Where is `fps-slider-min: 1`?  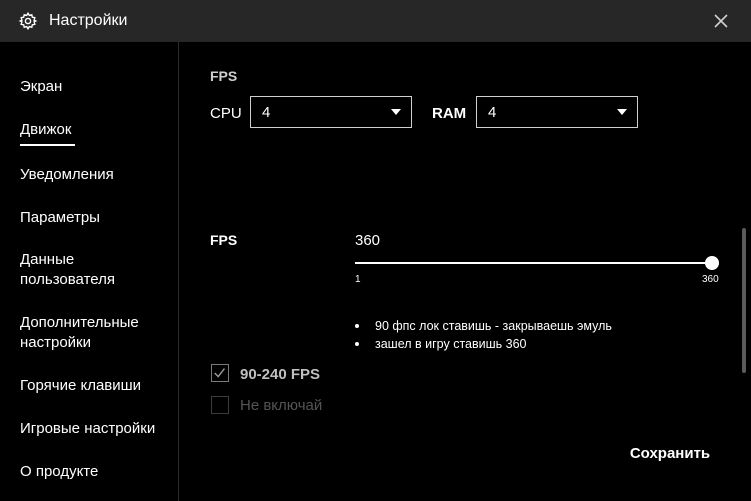 fps-slider-min: 1 is located at coordinates (358, 279).